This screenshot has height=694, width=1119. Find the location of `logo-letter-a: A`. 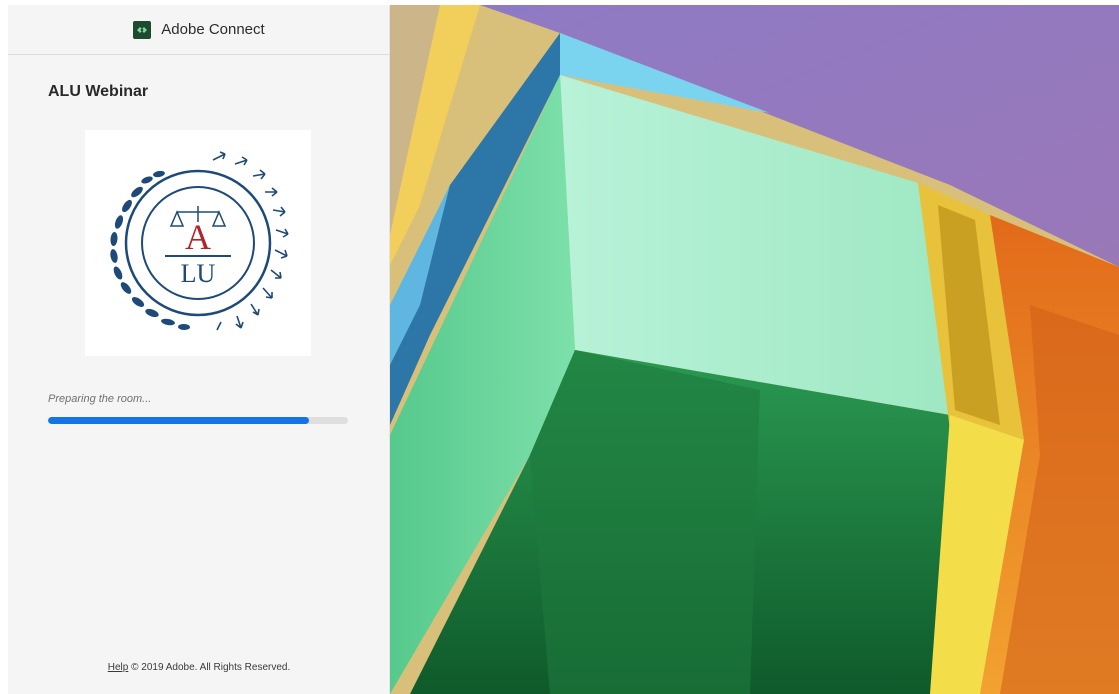

logo-letter-a: A is located at coordinates (198, 237).